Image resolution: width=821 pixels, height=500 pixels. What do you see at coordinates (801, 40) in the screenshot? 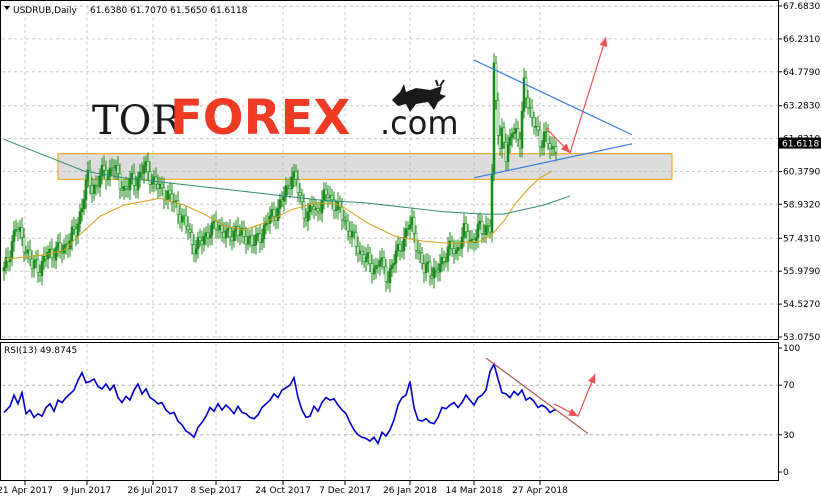
I see `y-tick-label: 66.2310` at bounding box center [801, 40].